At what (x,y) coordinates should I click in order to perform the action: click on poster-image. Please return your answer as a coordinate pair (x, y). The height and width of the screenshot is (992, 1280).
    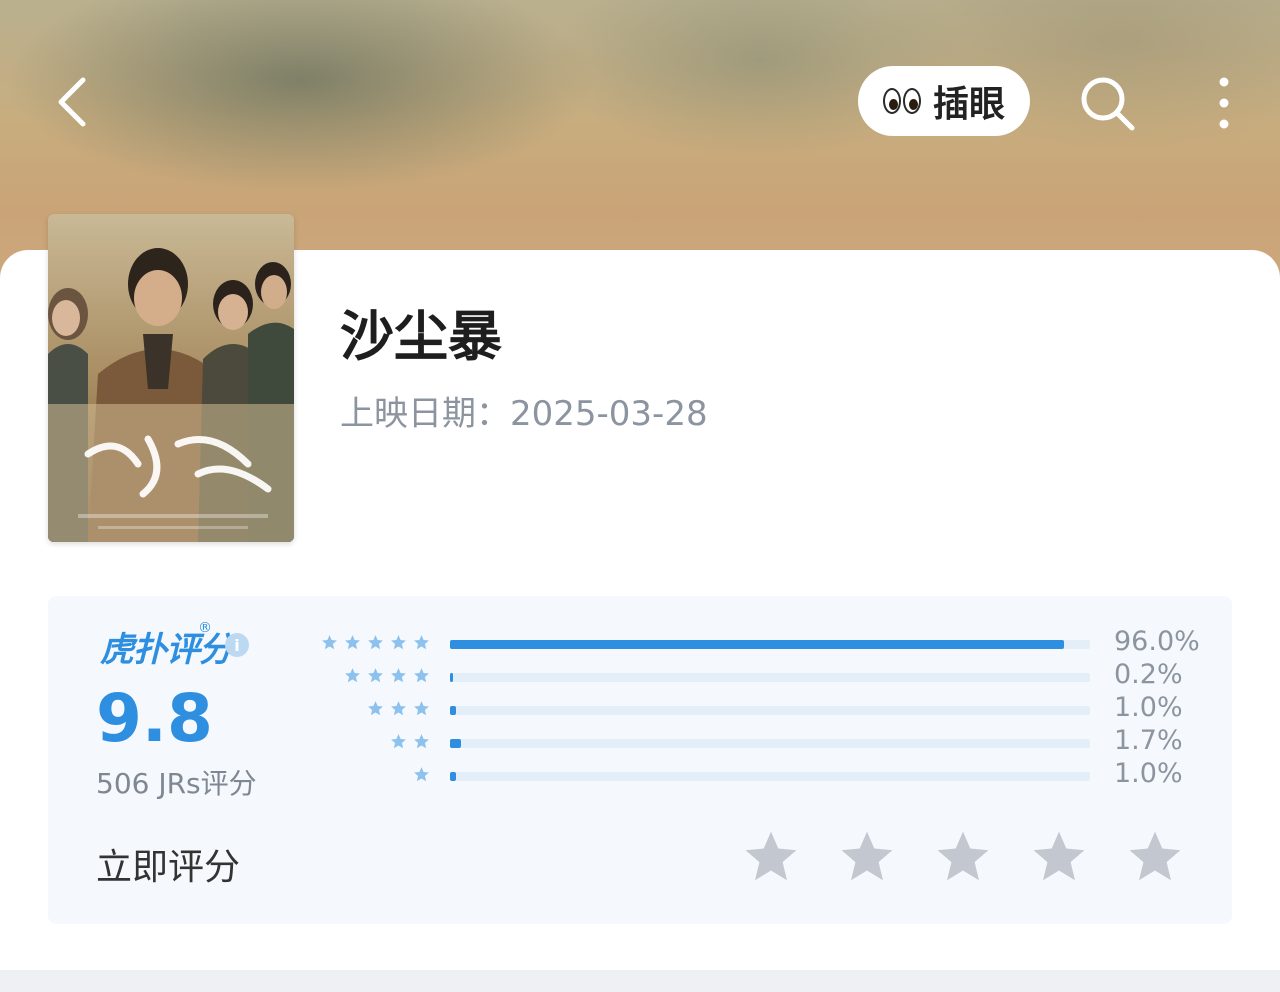
    Looking at the image, I should click on (171, 378).